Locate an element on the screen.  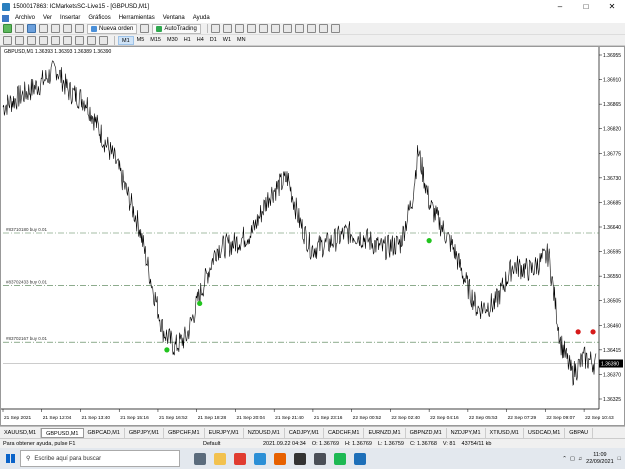
time-tick-label: 22 Sep 07:29 is located at coordinates (522, 418).